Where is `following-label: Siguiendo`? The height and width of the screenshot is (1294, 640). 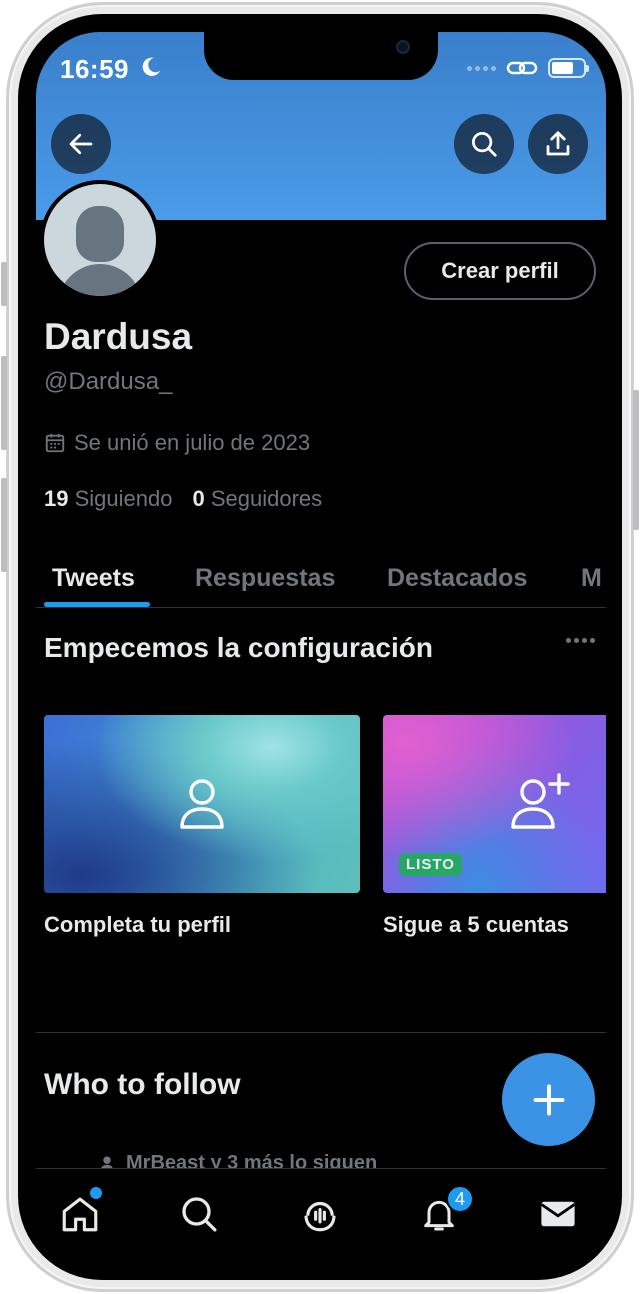 following-label: Siguiendo is located at coordinates (123, 498).